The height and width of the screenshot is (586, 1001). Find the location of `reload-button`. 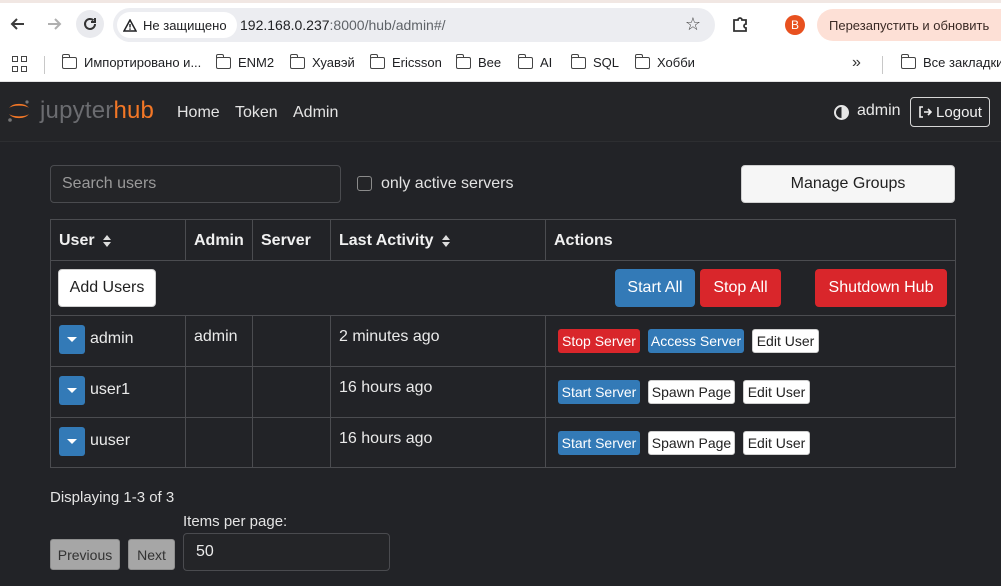

reload-button is located at coordinates (90, 24).